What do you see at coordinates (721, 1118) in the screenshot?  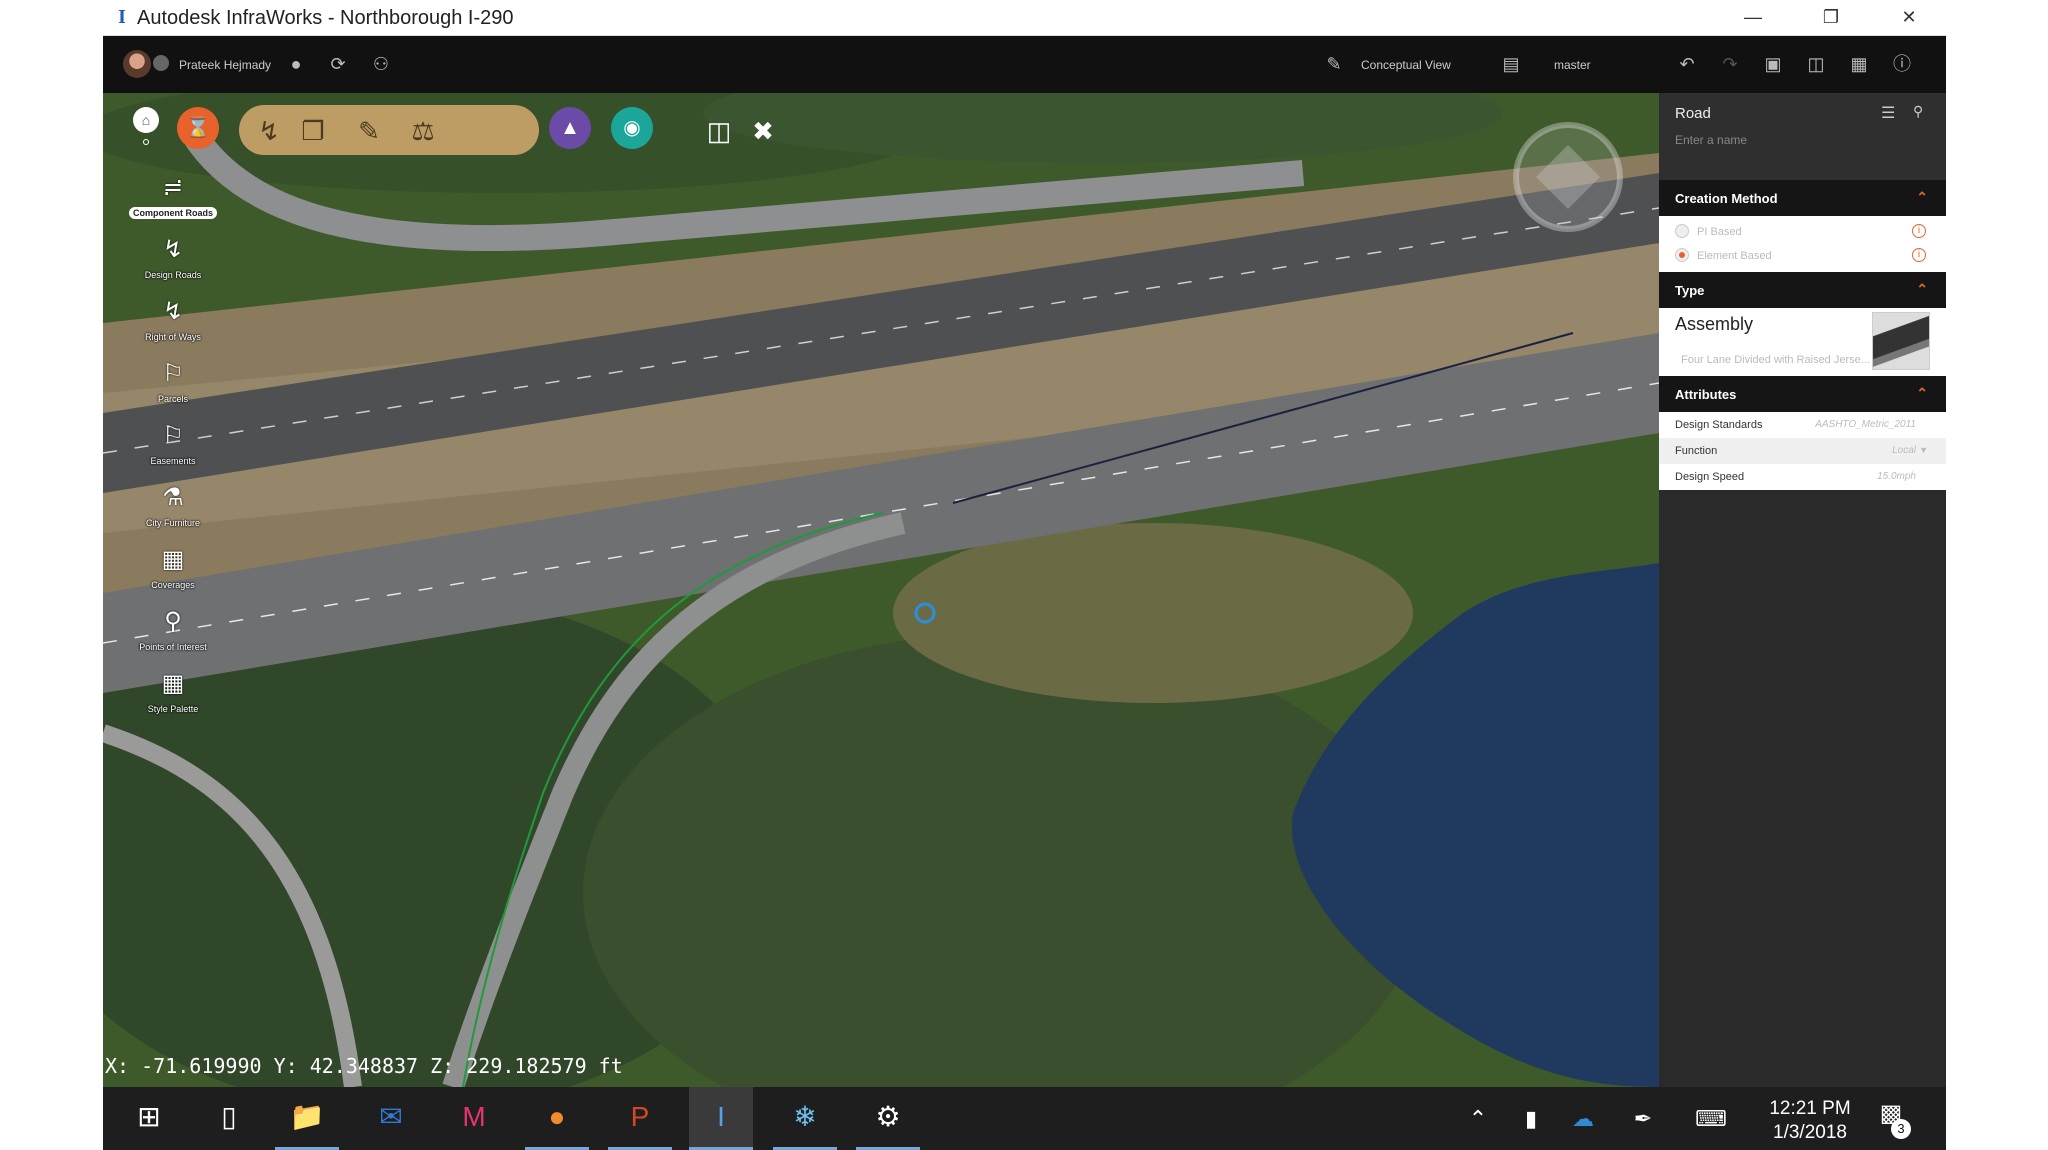 I see `infraworks-taskbar-icon: I` at bounding box center [721, 1118].